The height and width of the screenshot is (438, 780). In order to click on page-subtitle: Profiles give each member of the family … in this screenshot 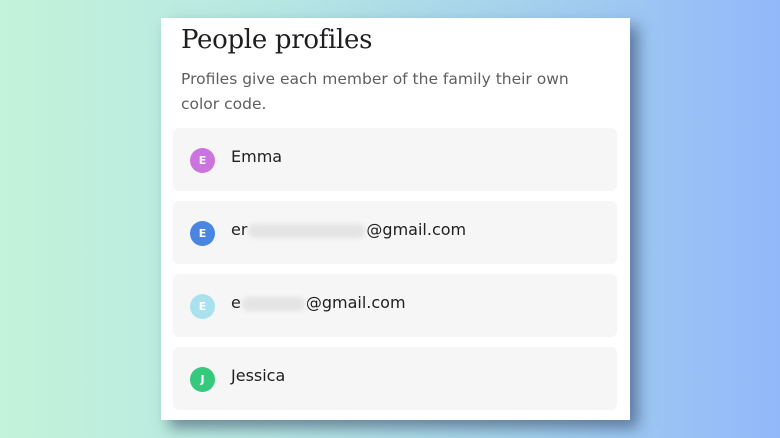, I will do `click(375, 91)`.